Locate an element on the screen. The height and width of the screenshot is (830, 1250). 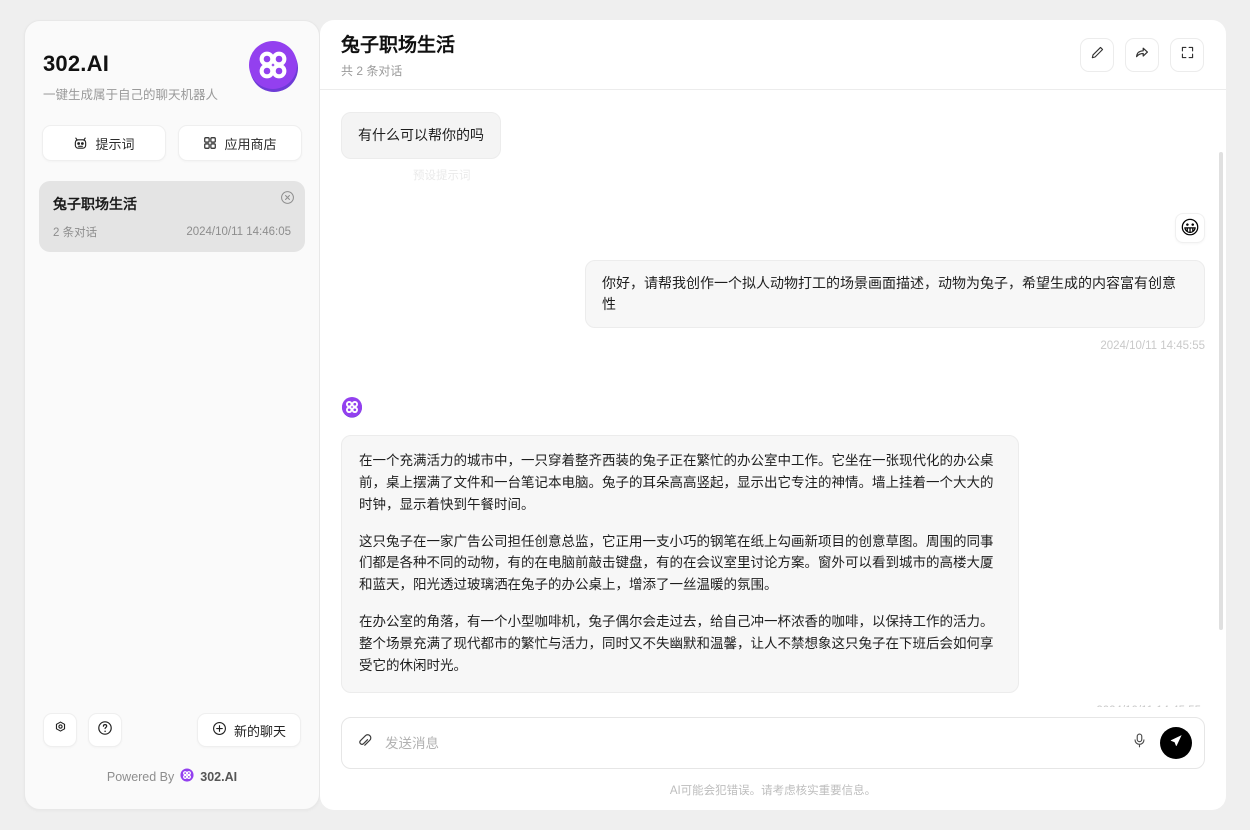
new-chat-label: 新的聊天 is located at coordinates (259, 731).